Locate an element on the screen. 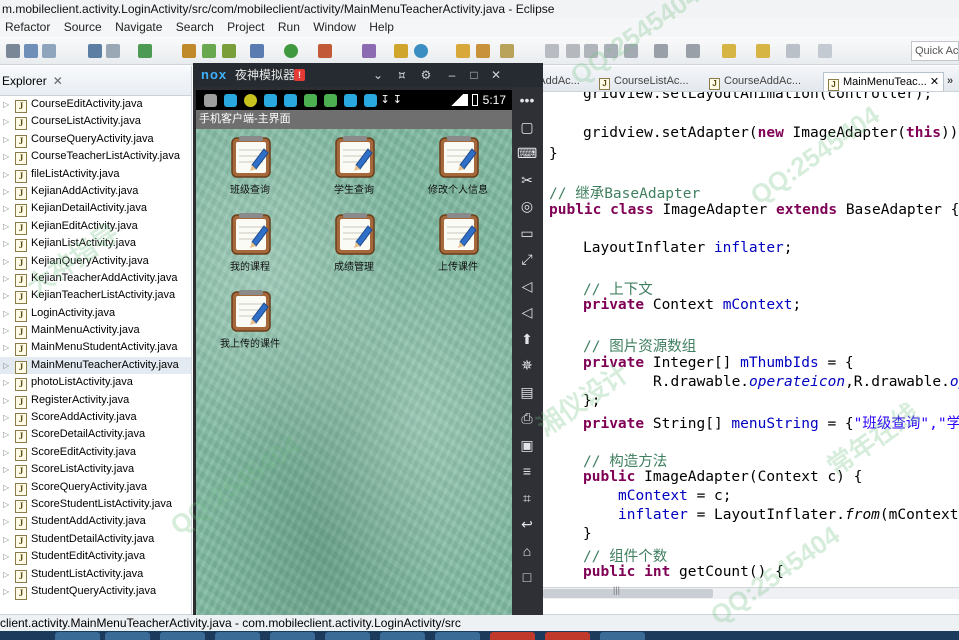 The image size is (959, 640). menu-grid-item: 修改个人信息 is located at coordinates (458, 168).